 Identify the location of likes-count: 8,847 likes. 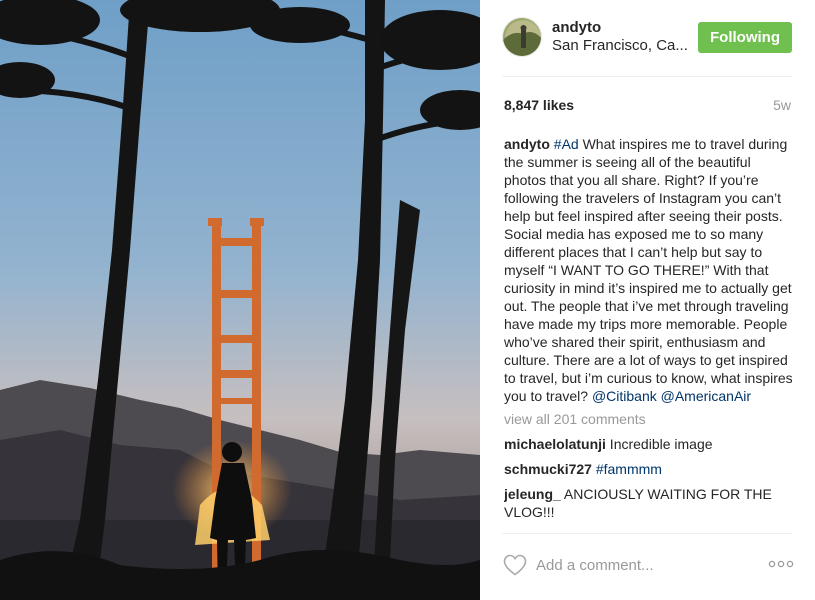
(539, 105).